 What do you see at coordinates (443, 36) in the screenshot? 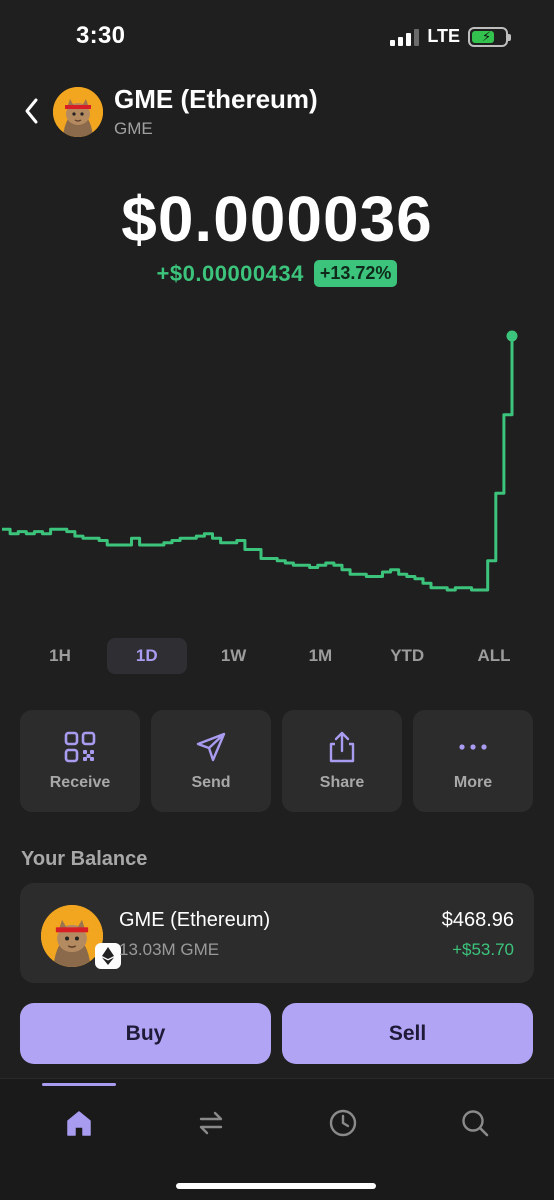
I see `network-label: LTE` at bounding box center [443, 36].